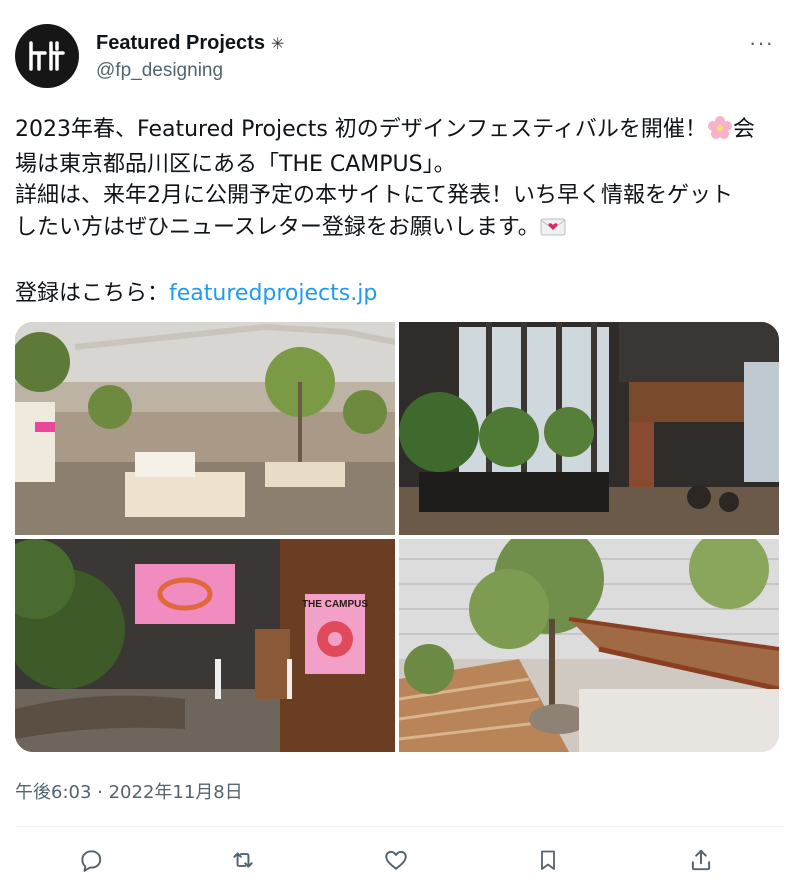 The width and height of the screenshot is (800, 892). What do you see at coordinates (720, 132) in the screenshot?
I see `cherry-blossom-icon` at bounding box center [720, 132].